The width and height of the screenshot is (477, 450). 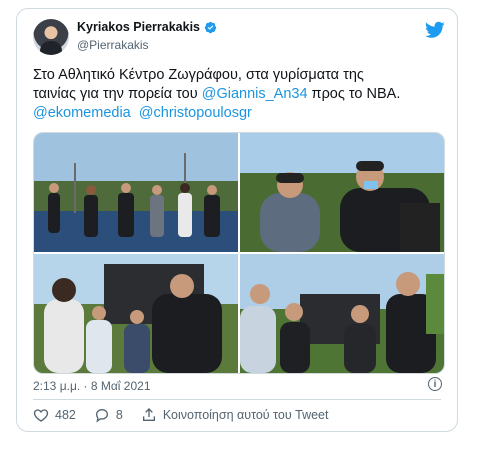 I want to click on twitter-bird-icon, so click(x=435, y=30).